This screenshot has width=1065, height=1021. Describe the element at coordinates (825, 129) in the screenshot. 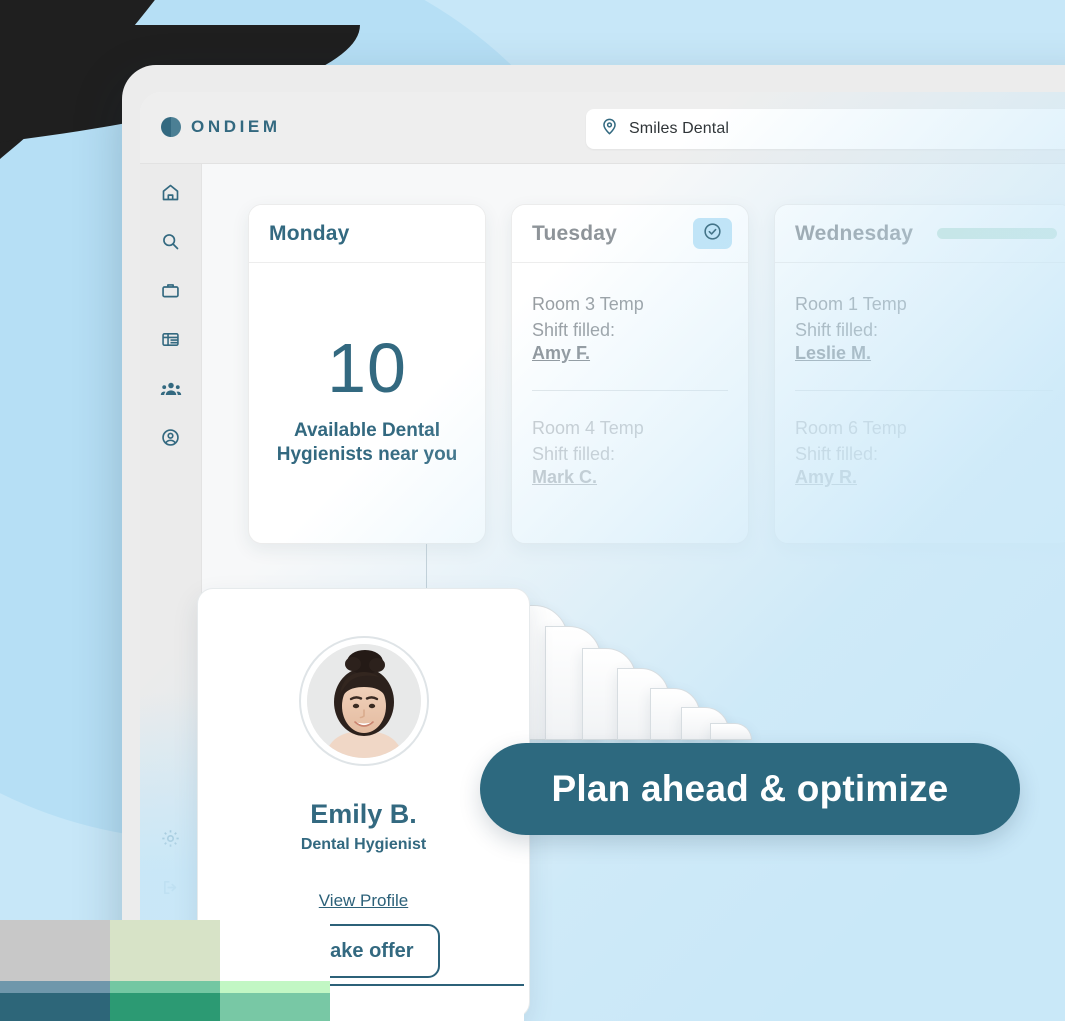

I see `location-search-input: Smiles Dental` at that location.